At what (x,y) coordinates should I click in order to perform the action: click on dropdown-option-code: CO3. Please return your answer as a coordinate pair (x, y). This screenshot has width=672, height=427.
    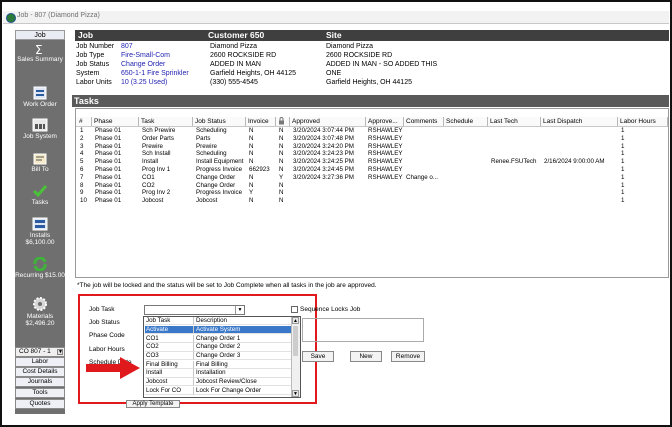
    Looking at the image, I should click on (169, 356).